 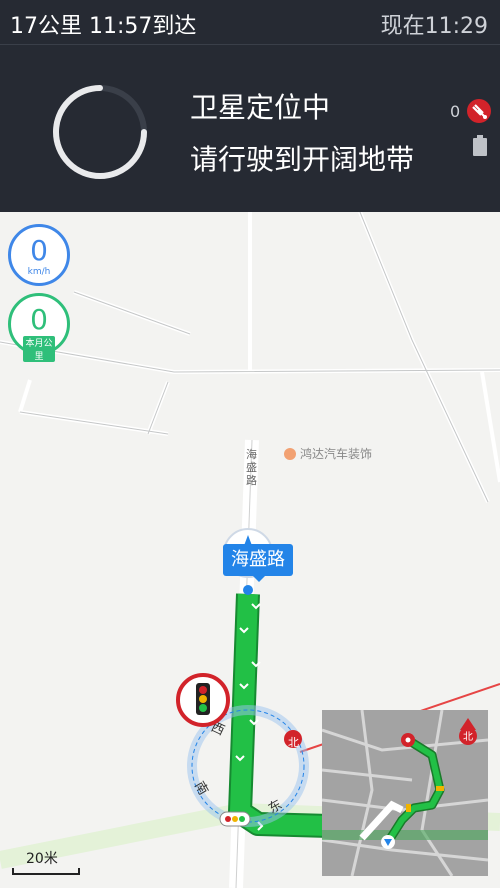 I want to click on north-arrow-icon: 北, so click(x=468, y=731).